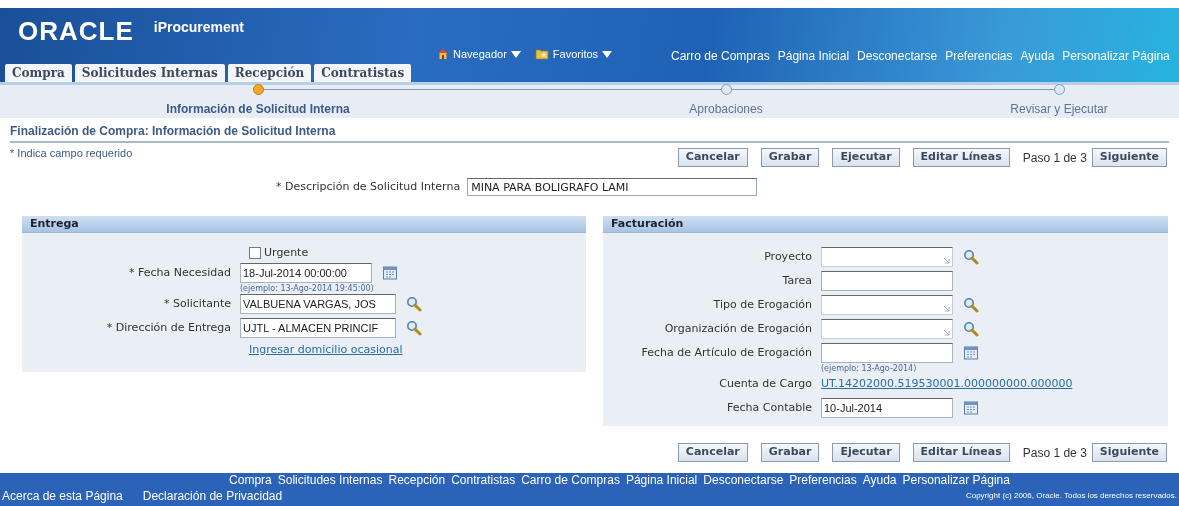 The height and width of the screenshot is (506, 1179). I want to click on train-step-label: Información de Solicitud Interna, so click(258, 109).